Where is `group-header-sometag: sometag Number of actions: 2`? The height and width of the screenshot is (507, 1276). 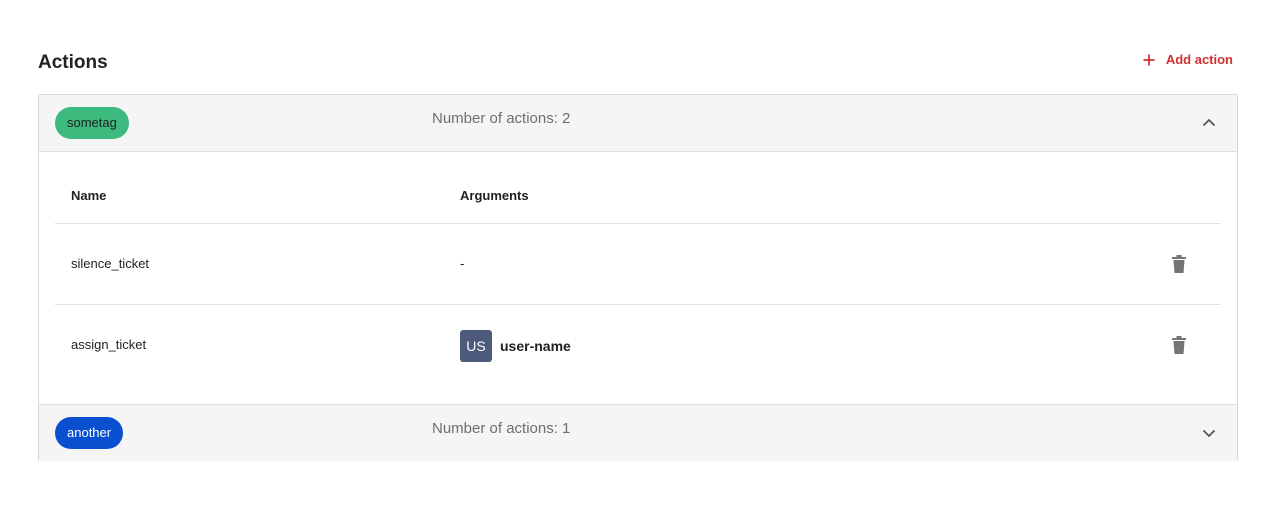 group-header-sometag: sometag Number of actions: 2 is located at coordinates (638, 123).